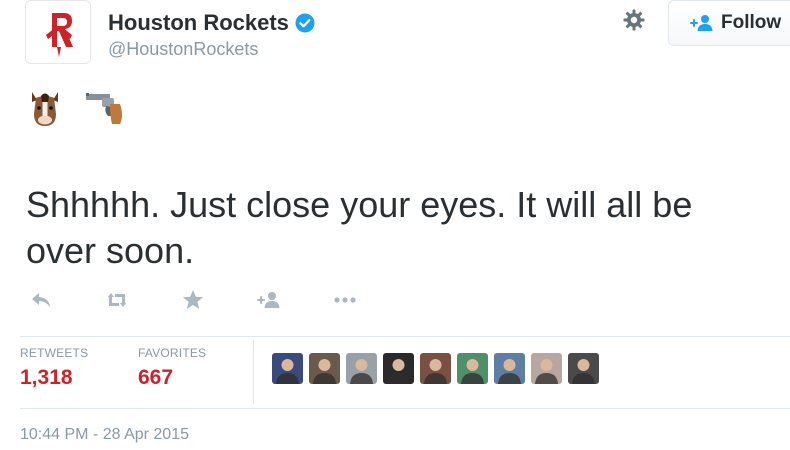 The image size is (790, 450). Describe the element at coordinates (253, 372) in the screenshot. I see `stats-separator` at that location.